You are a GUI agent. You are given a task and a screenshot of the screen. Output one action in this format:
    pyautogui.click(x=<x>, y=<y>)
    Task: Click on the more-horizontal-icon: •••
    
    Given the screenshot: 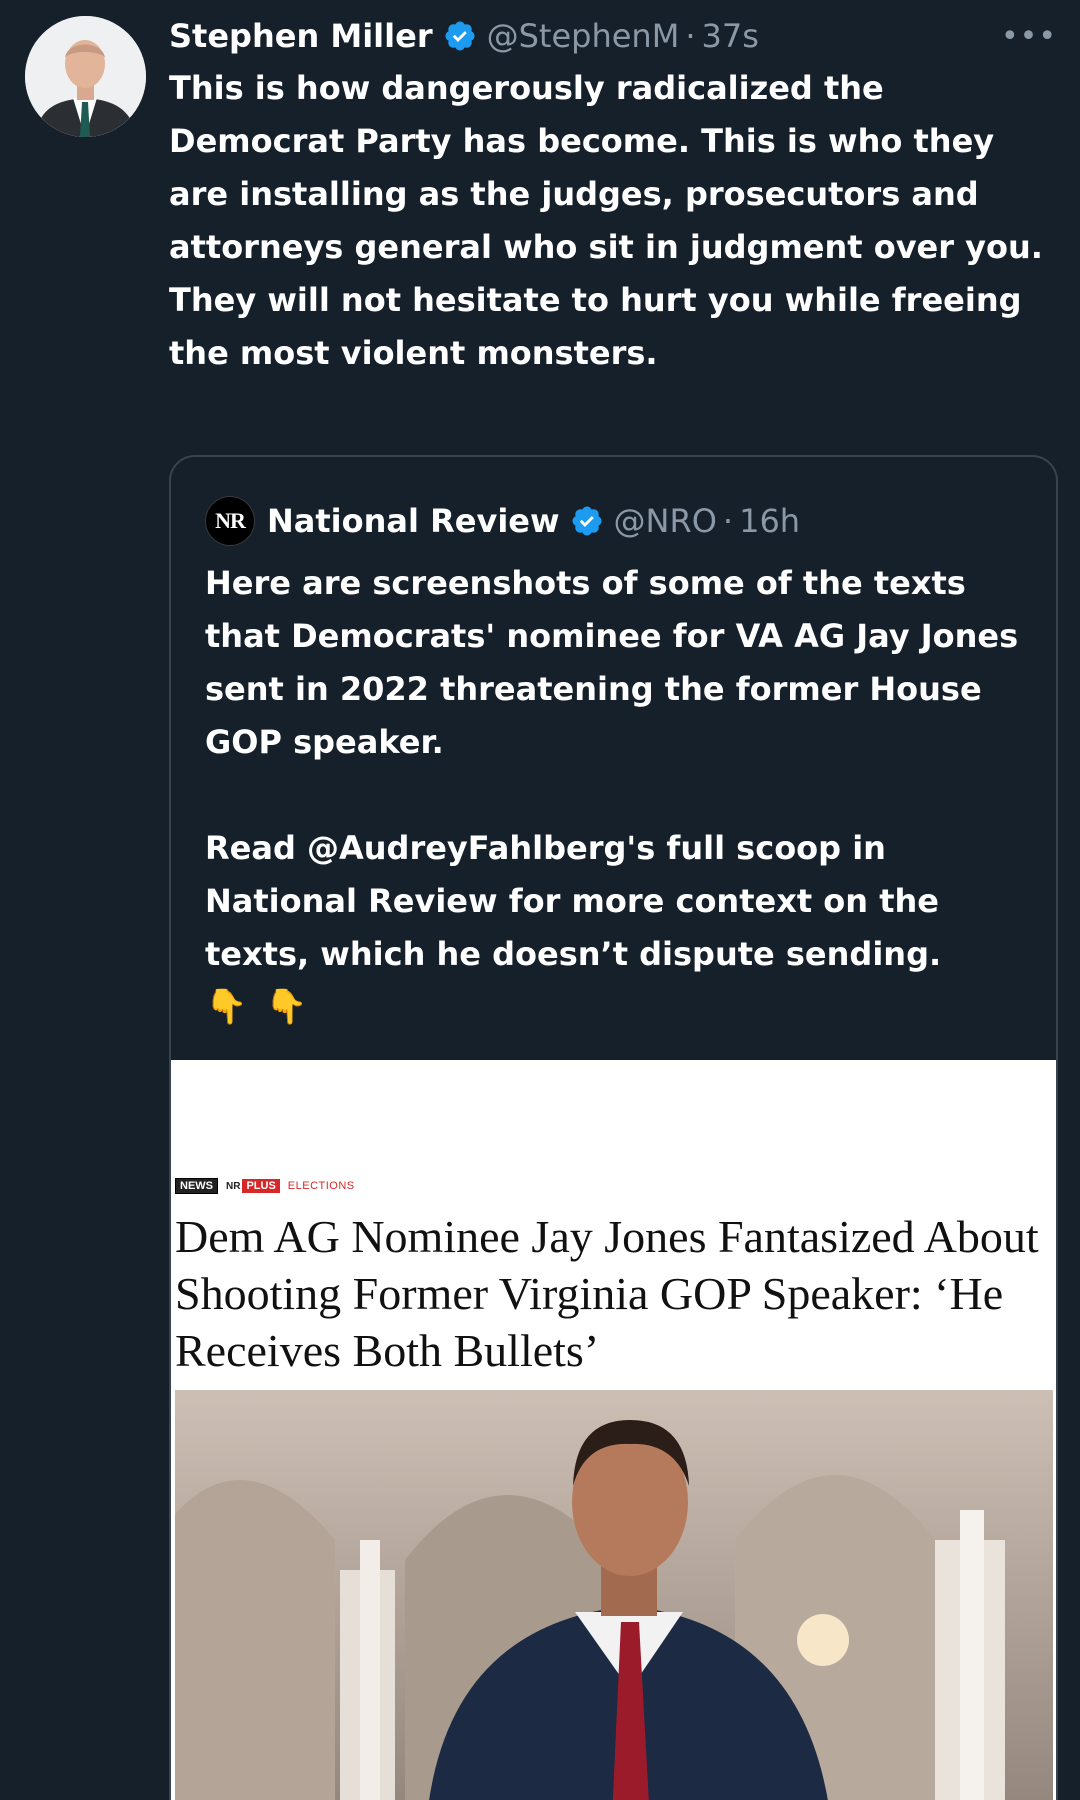 What is the action you would take?
    pyautogui.click(x=1028, y=36)
    